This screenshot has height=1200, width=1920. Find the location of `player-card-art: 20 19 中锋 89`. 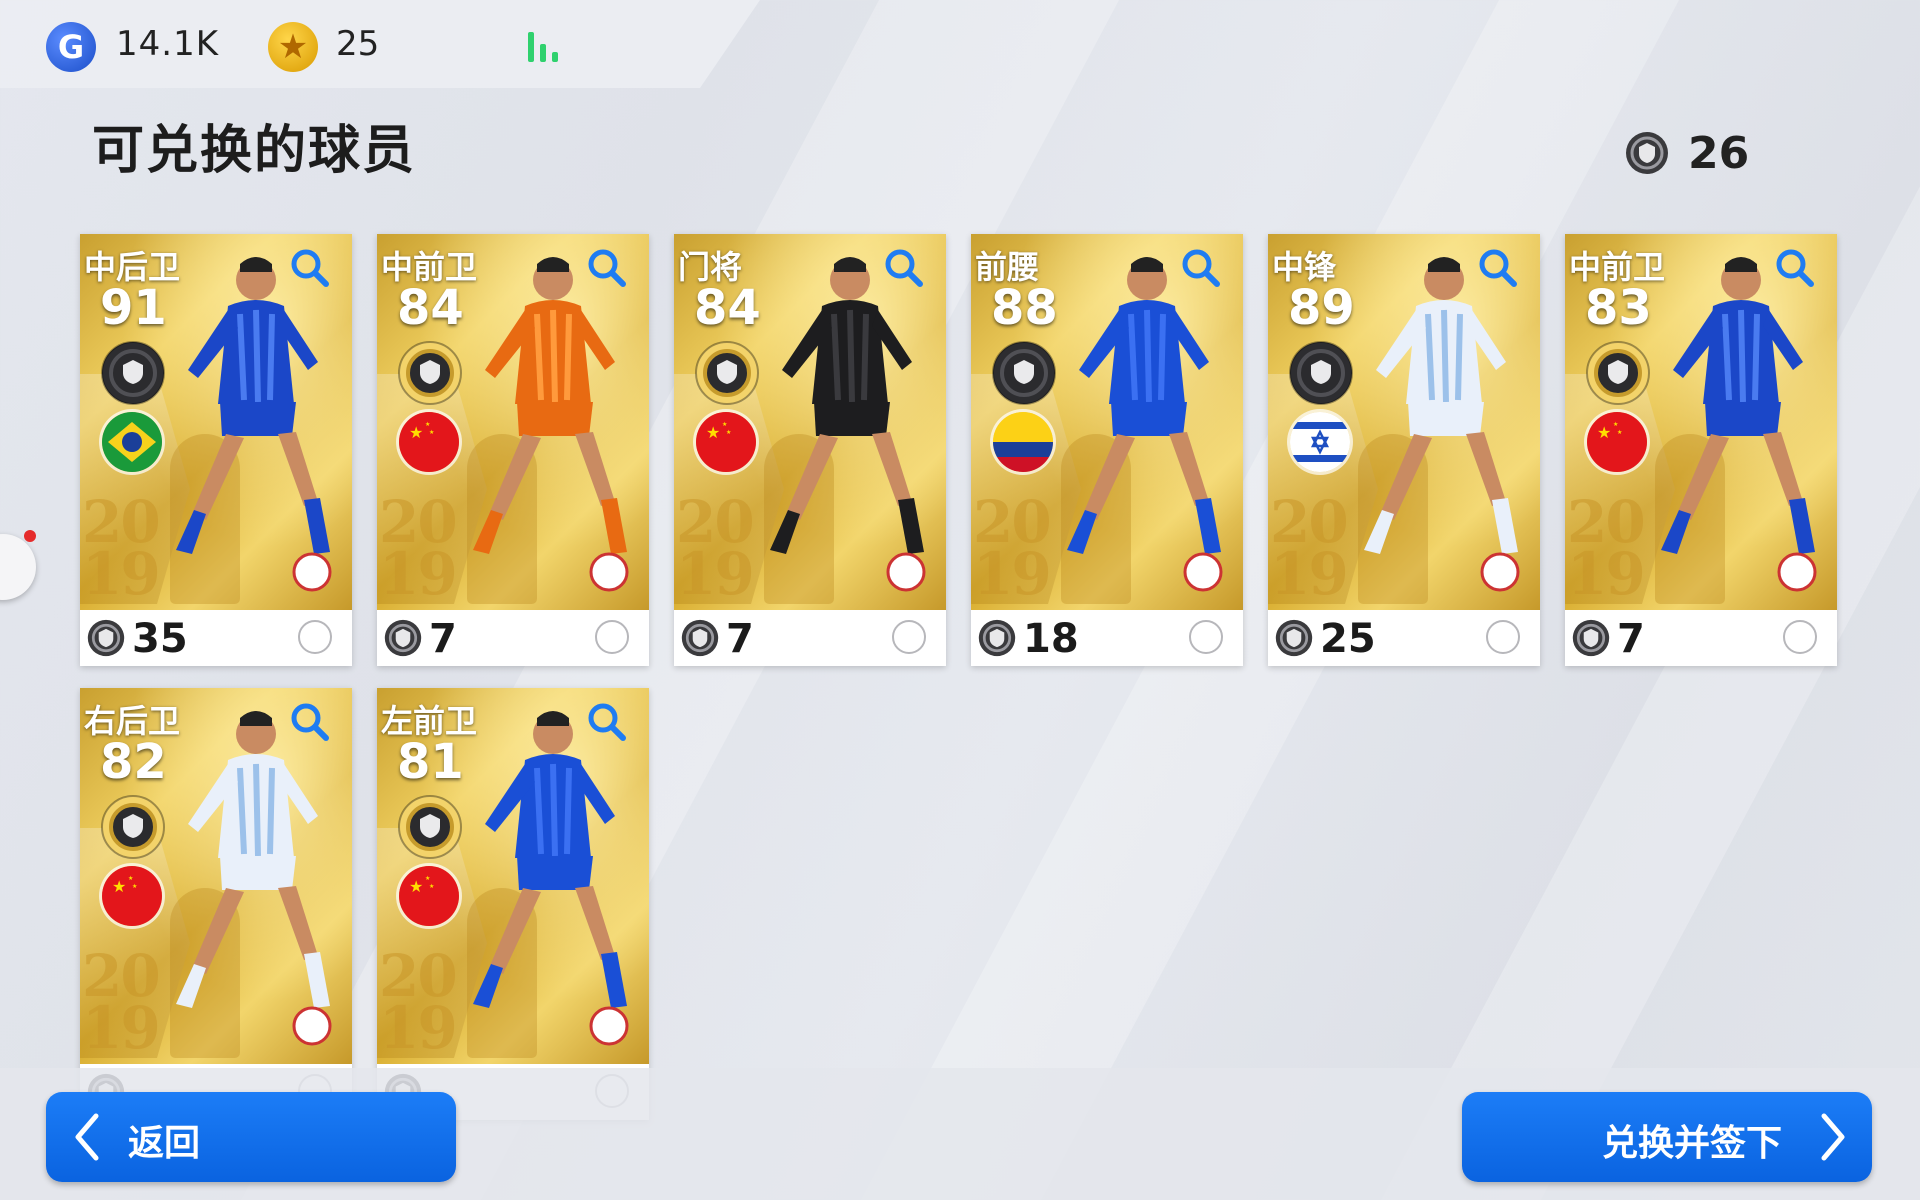

player-card-art: 20 19 中锋 89 is located at coordinates (1404, 422).